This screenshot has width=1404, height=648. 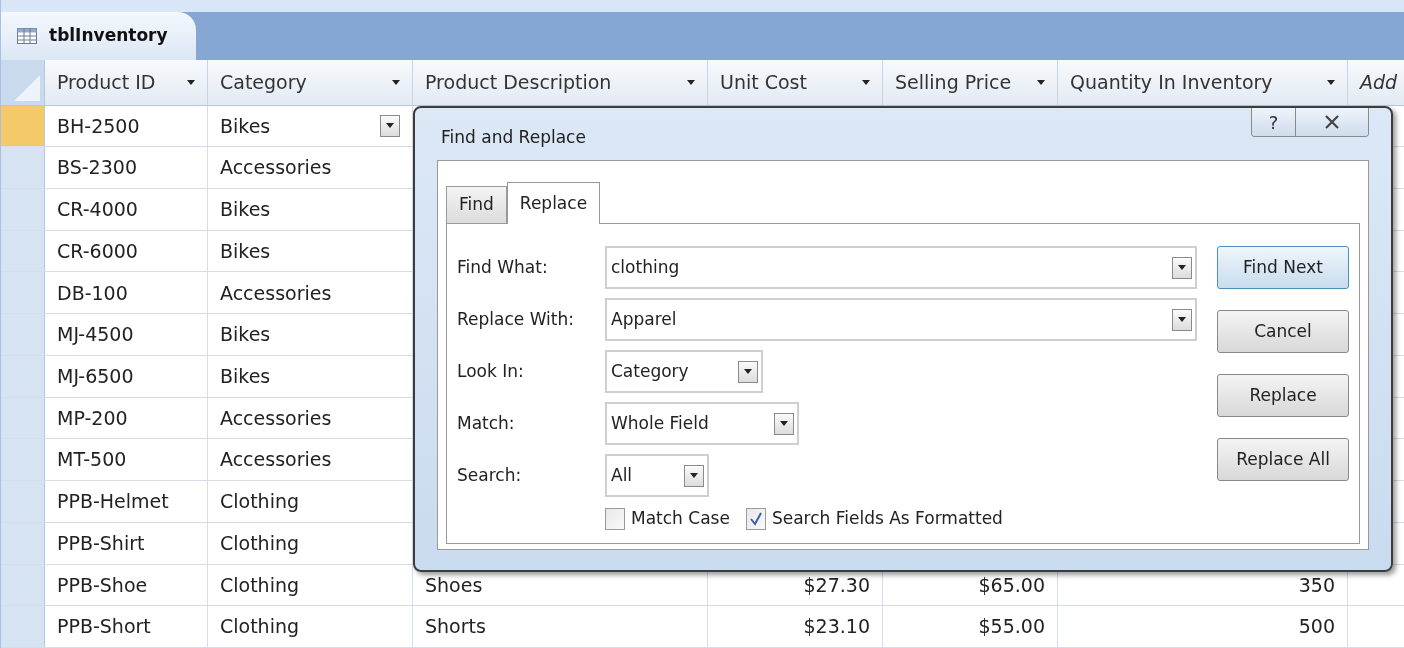 What do you see at coordinates (1283, 331) in the screenshot?
I see `dialog-button: Cancel` at bounding box center [1283, 331].